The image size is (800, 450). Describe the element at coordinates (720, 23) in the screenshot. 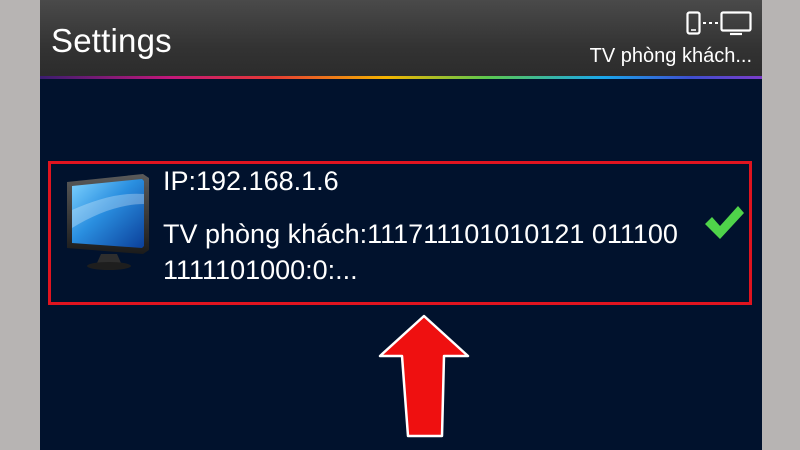

I see `phone-to-tv-icon` at that location.